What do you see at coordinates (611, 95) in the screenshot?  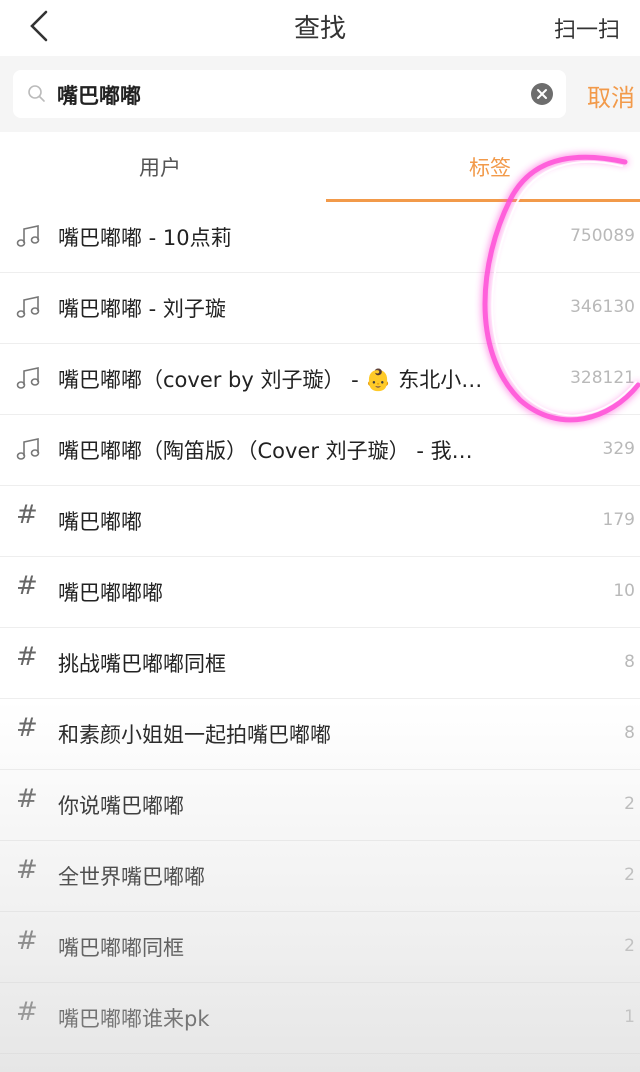 I see `cancel-button: 取消` at bounding box center [611, 95].